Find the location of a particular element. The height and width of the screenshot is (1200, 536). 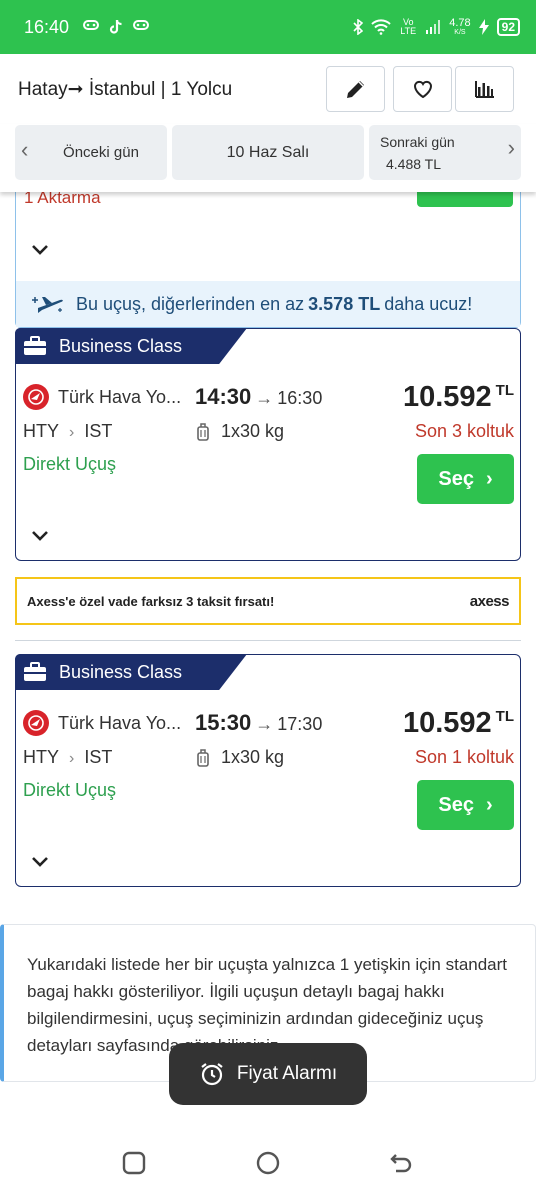

route-arrow-icon: ➞ is located at coordinates (75, 89).